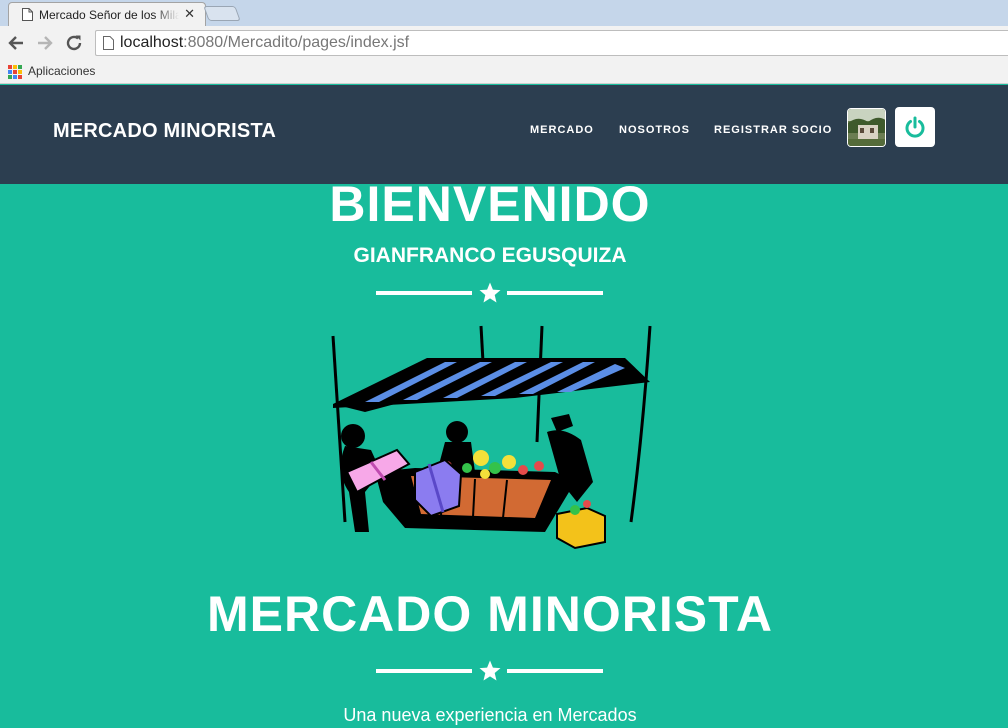 Image resolution: width=1008 pixels, height=728 pixels. What do you see at coordinates (152, 42) in the screenshot?
I see `url-host: localhost` at bounding box center [152, 42].